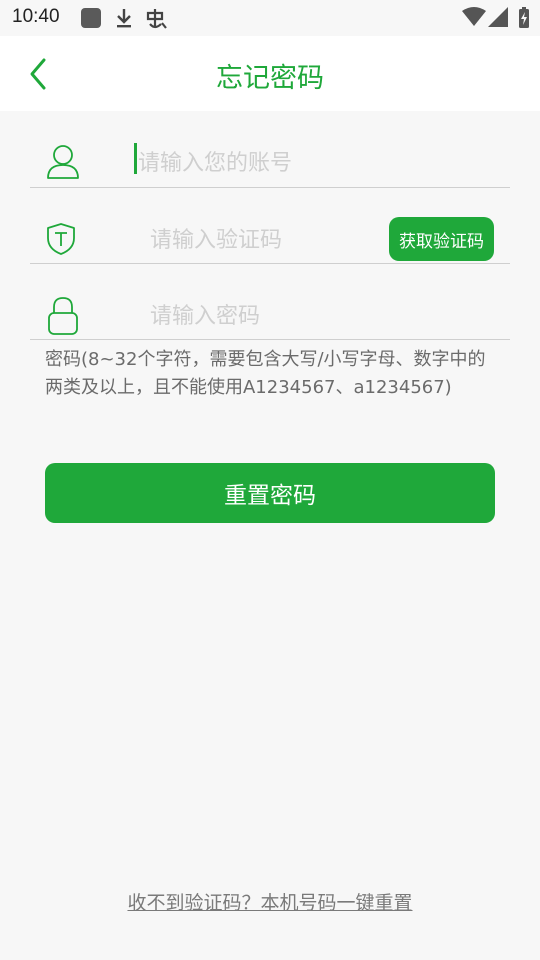 The image size is (540, 960). Describe the element at coordinates (265, 225) in the screenshot. I see `code-input` at that location.